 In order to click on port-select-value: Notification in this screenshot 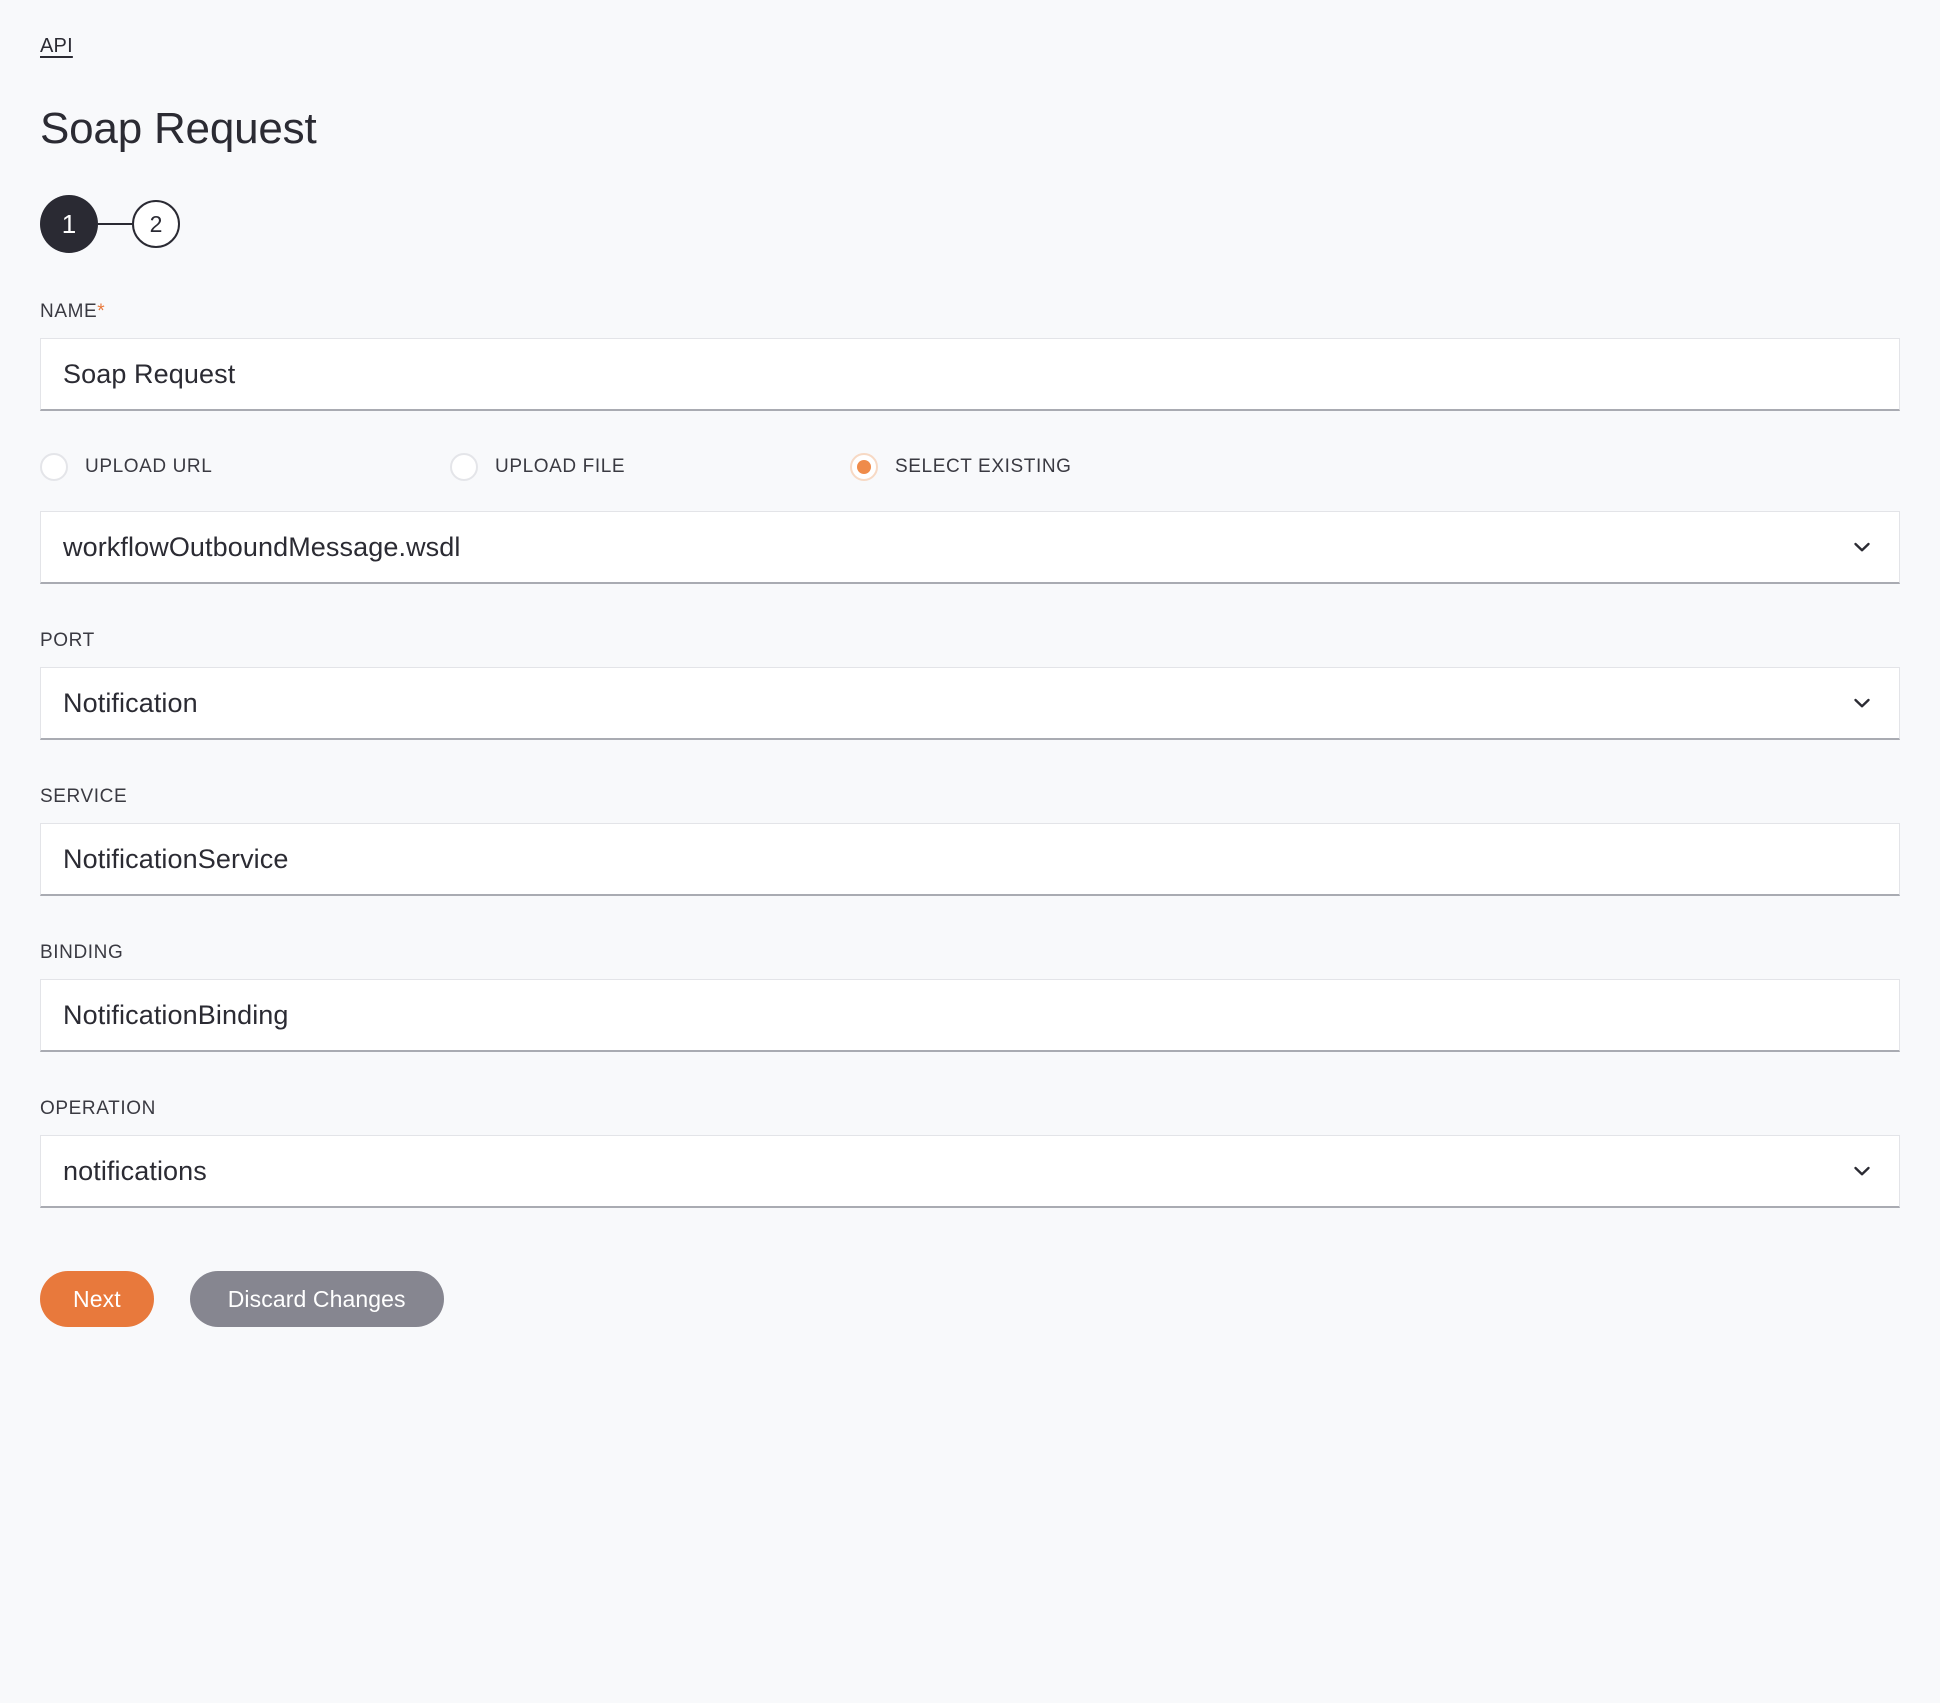, I will do `click(130, 702)`.